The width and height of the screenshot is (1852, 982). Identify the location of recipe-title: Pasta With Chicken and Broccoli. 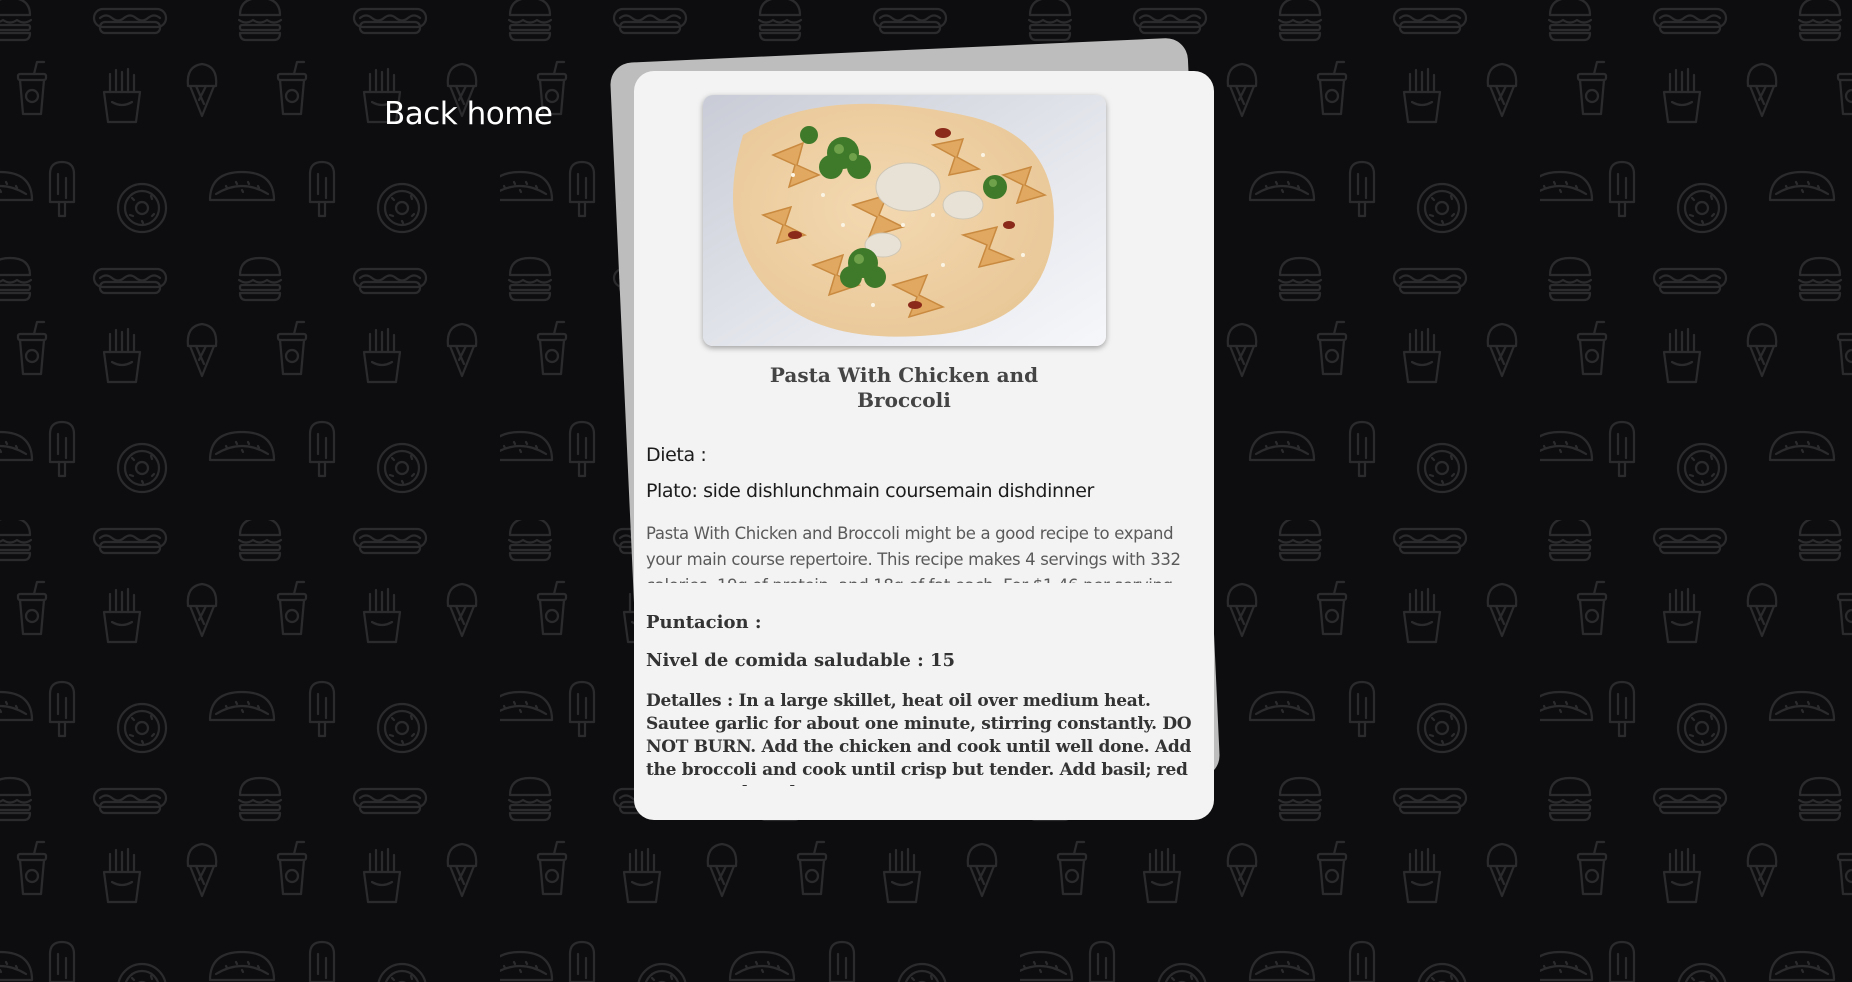
(904, 387).